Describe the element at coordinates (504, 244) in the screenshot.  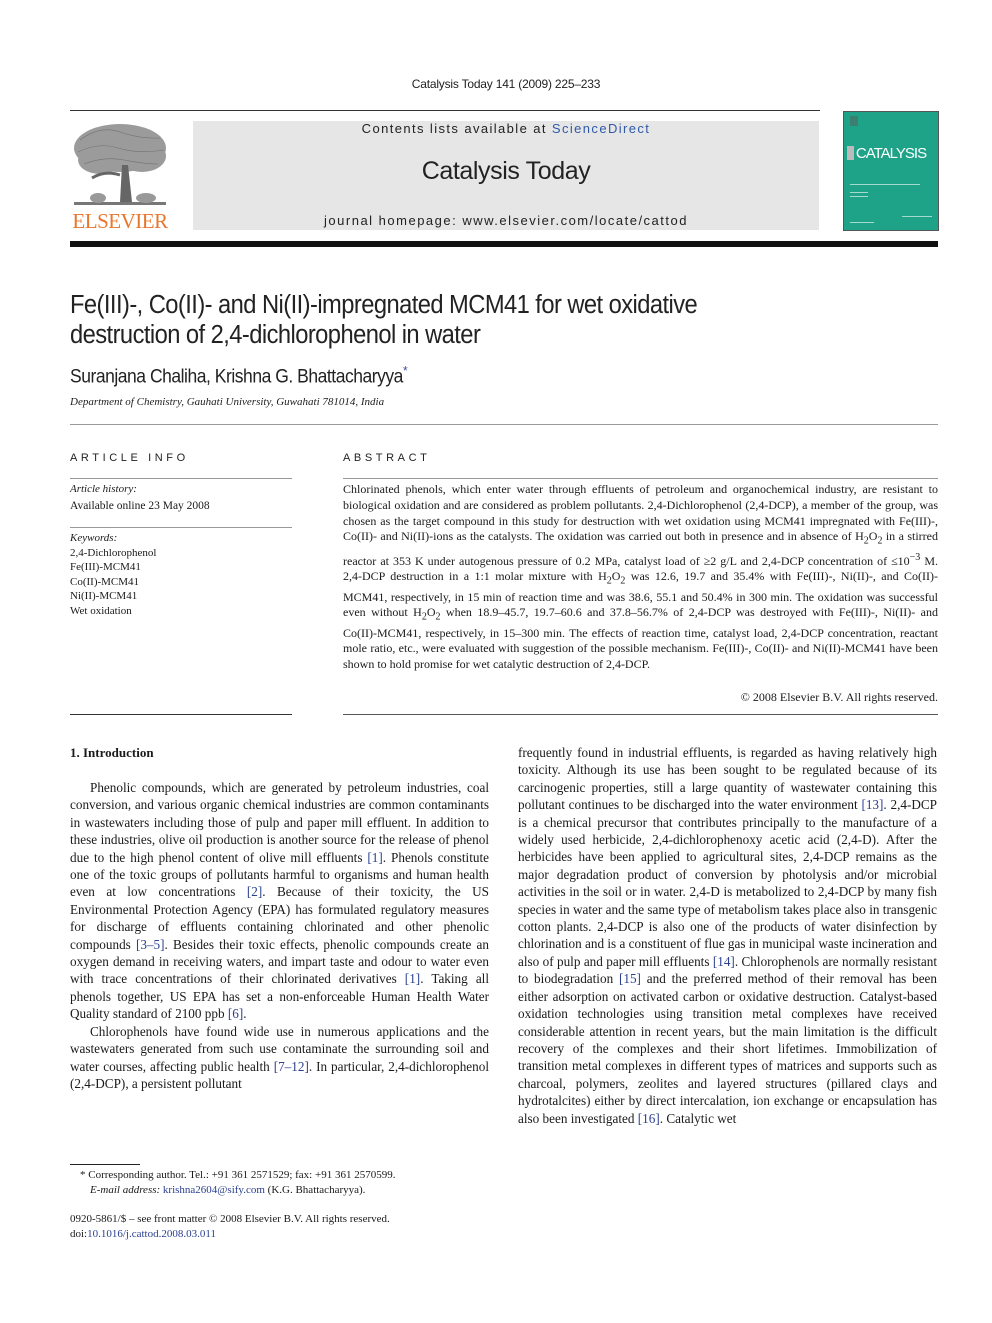
I see `header-thick-rule` at that location.